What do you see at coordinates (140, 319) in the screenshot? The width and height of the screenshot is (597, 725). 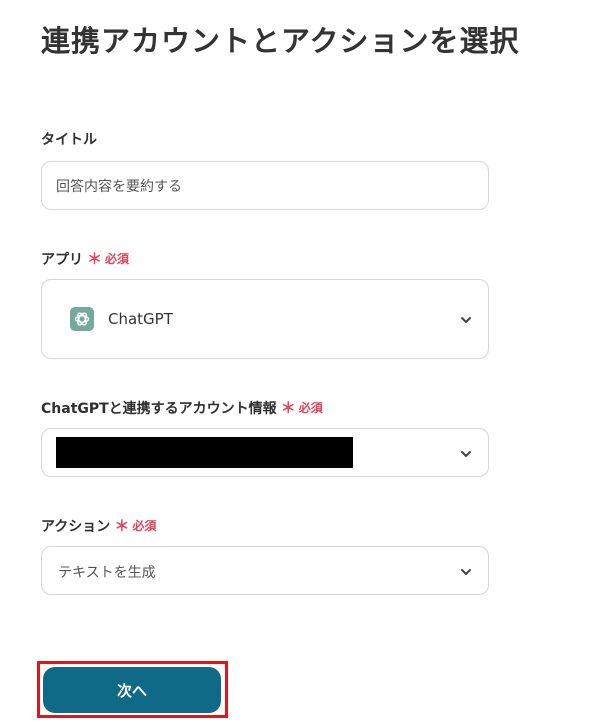 I see `selected-app-name: ChatGPT` at bounding box center [140, 319].